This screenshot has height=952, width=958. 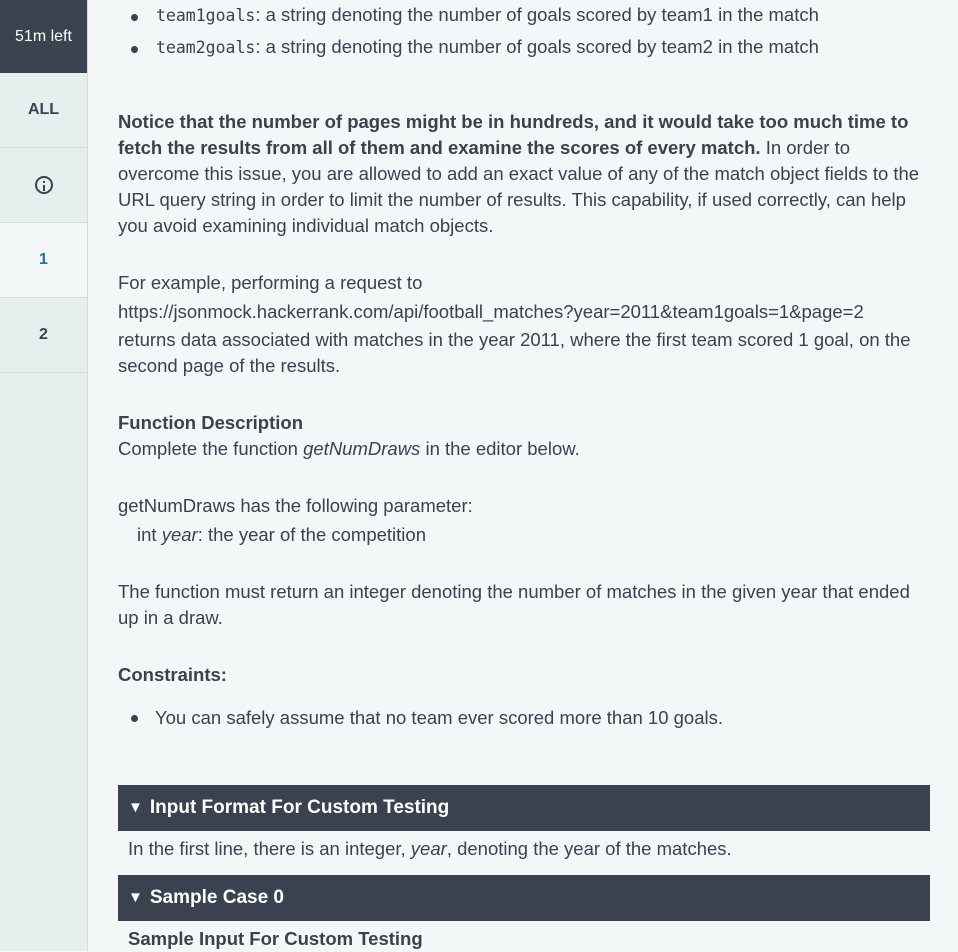 What do you see at coordinates (216, 897) in the screenshot?
I see `sample-case-title: Sample Case 0` at bounding box center [216, 897].